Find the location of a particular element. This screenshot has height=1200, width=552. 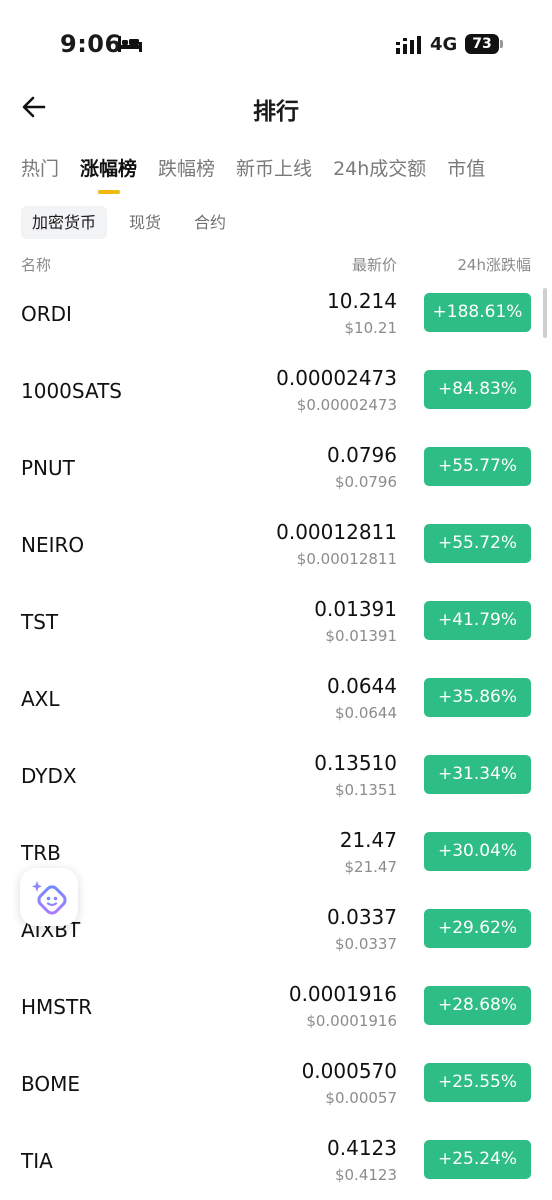

table-row: AXL 0.0644 $0.0644 +35.86% is located at coordinates (276, 711).